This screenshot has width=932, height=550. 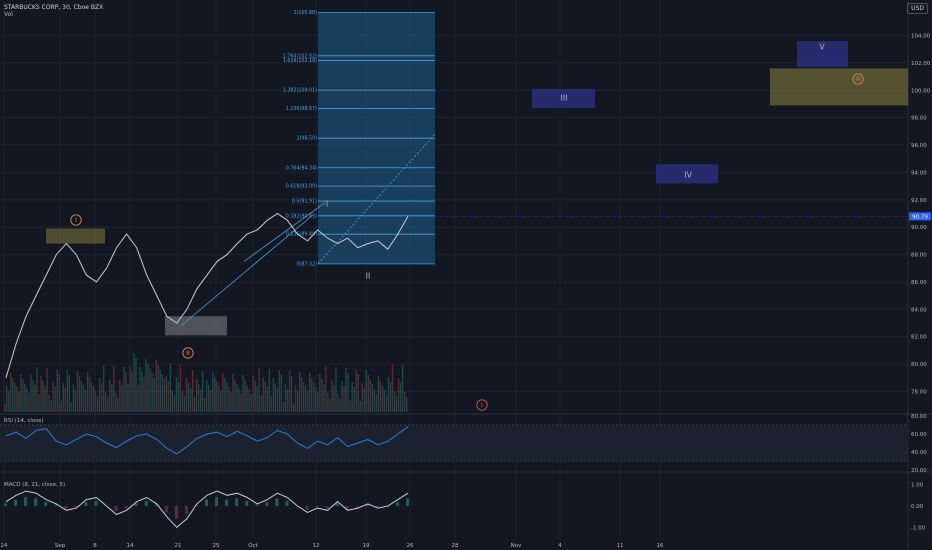 I want to click on price-tick-label: 98.00, so click(x=919, y=119).